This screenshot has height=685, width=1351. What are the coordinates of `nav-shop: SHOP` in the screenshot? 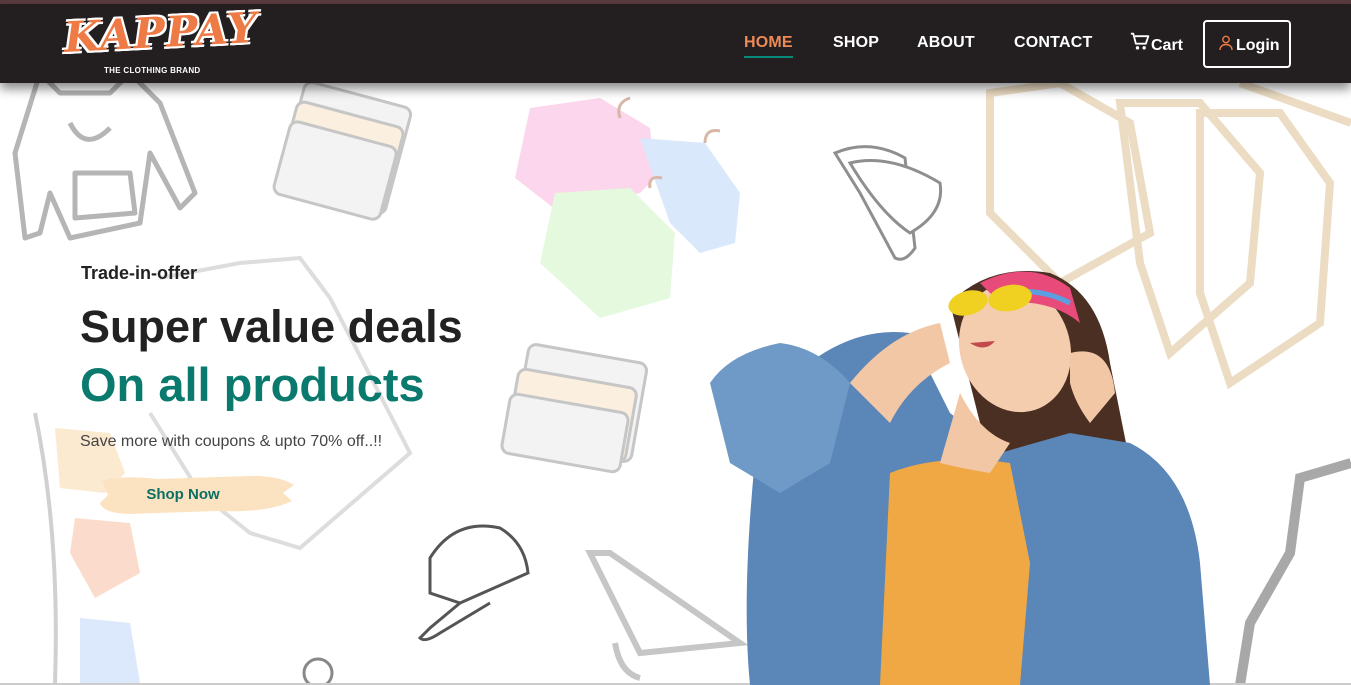 It's located at (856, 43).